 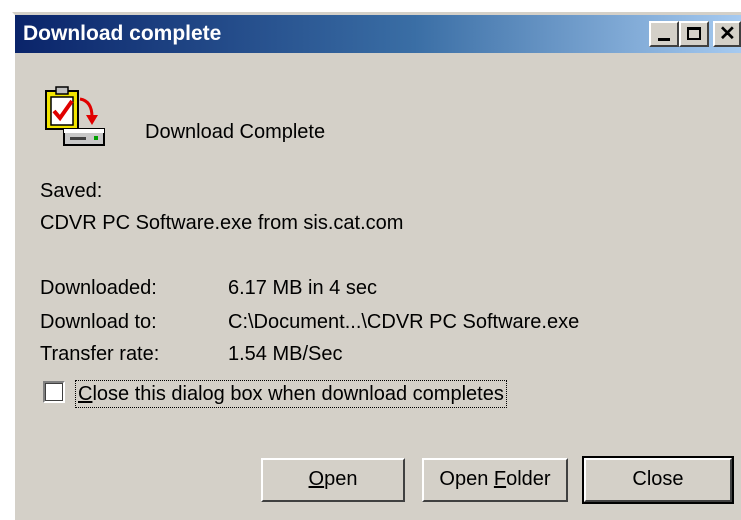 What do you see at coordinates (285, 354) in the screenshot?
I see `transfer-rate-value: 1.54 MB/Sec` at bounding box center [285, 354].